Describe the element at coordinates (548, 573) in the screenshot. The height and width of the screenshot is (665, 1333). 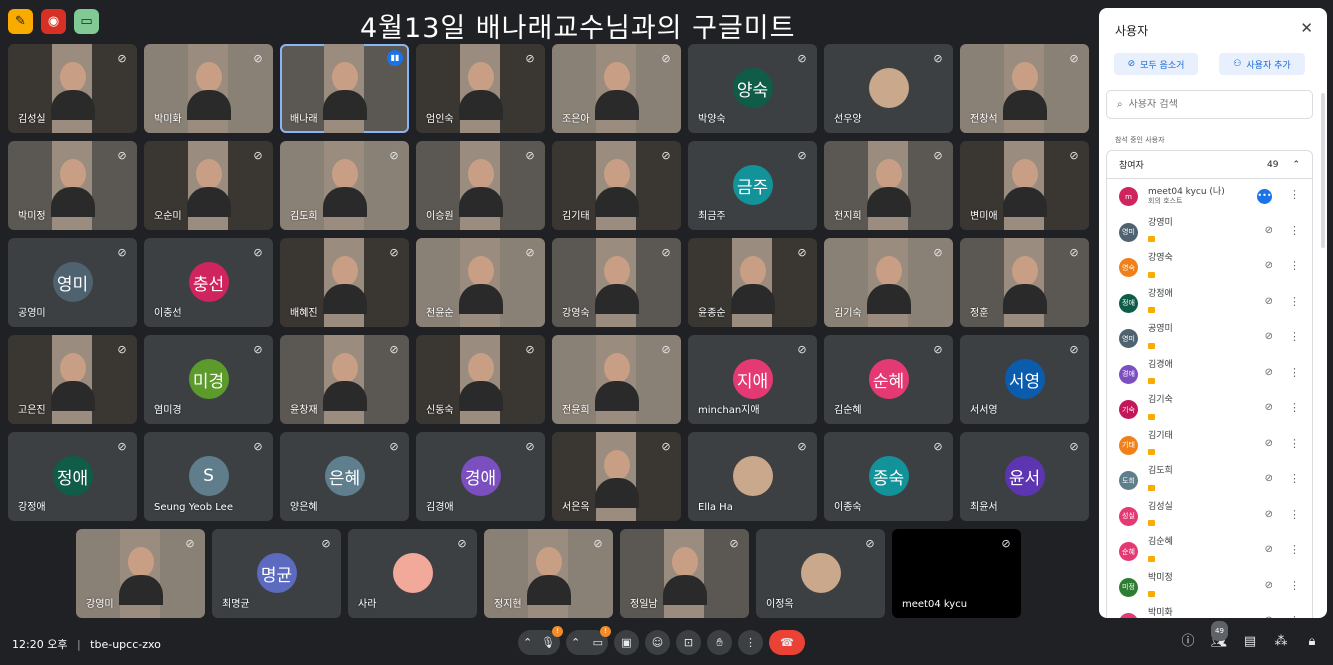
I see `participant-tile: ⊘ 정지현` at that location.